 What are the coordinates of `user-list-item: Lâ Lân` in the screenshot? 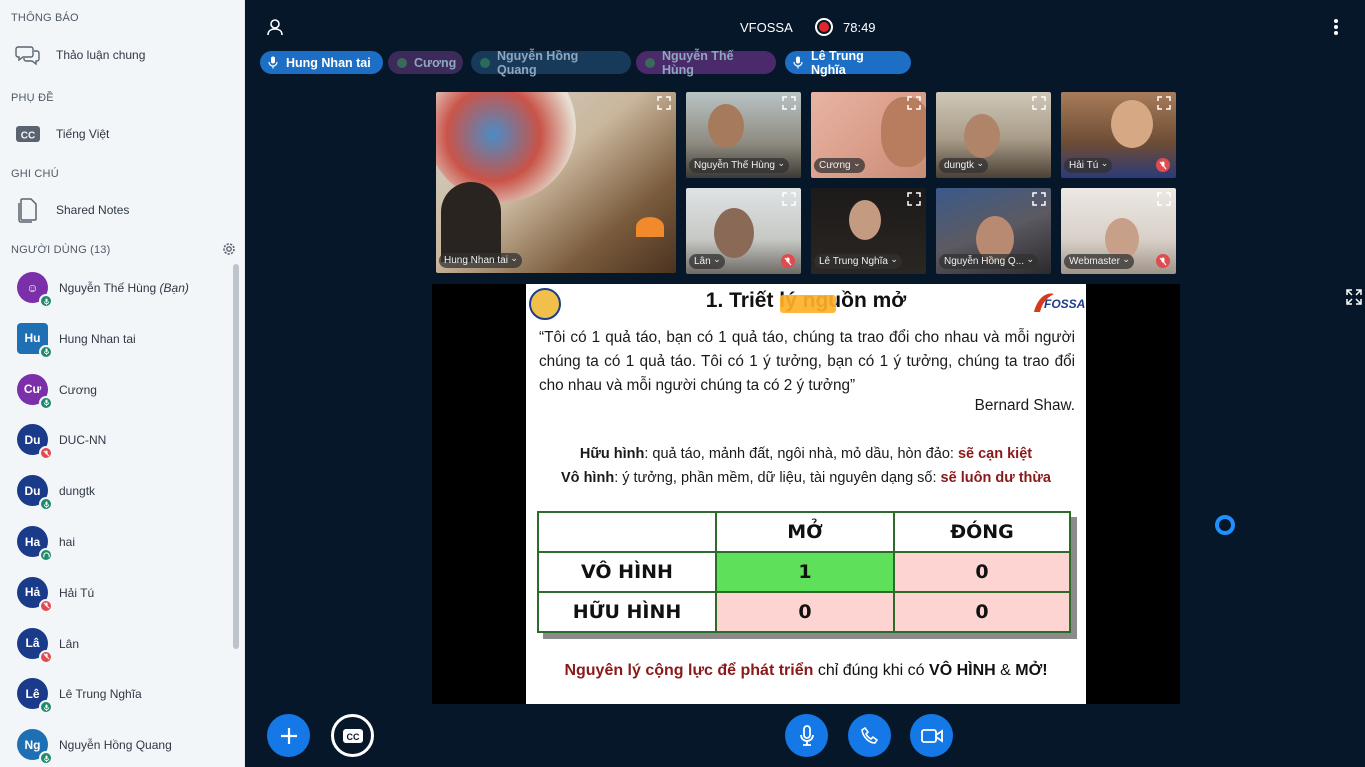 It's located at (116, 645).